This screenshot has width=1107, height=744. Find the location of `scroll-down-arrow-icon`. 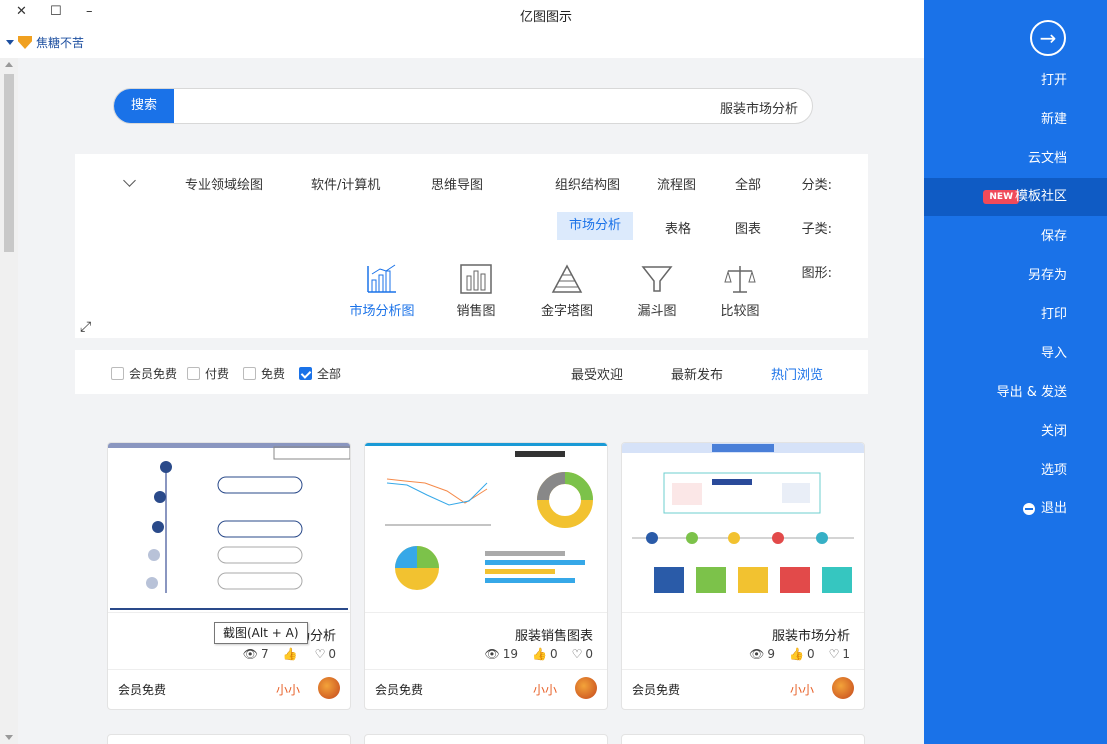

scroll-down-arrow-icon is located at coordinates (9, 737).